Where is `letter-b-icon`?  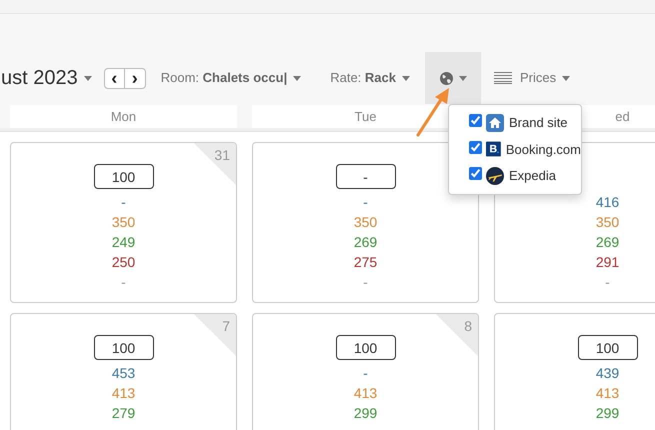
letter-b-icon is located at coordinates (493, 149).